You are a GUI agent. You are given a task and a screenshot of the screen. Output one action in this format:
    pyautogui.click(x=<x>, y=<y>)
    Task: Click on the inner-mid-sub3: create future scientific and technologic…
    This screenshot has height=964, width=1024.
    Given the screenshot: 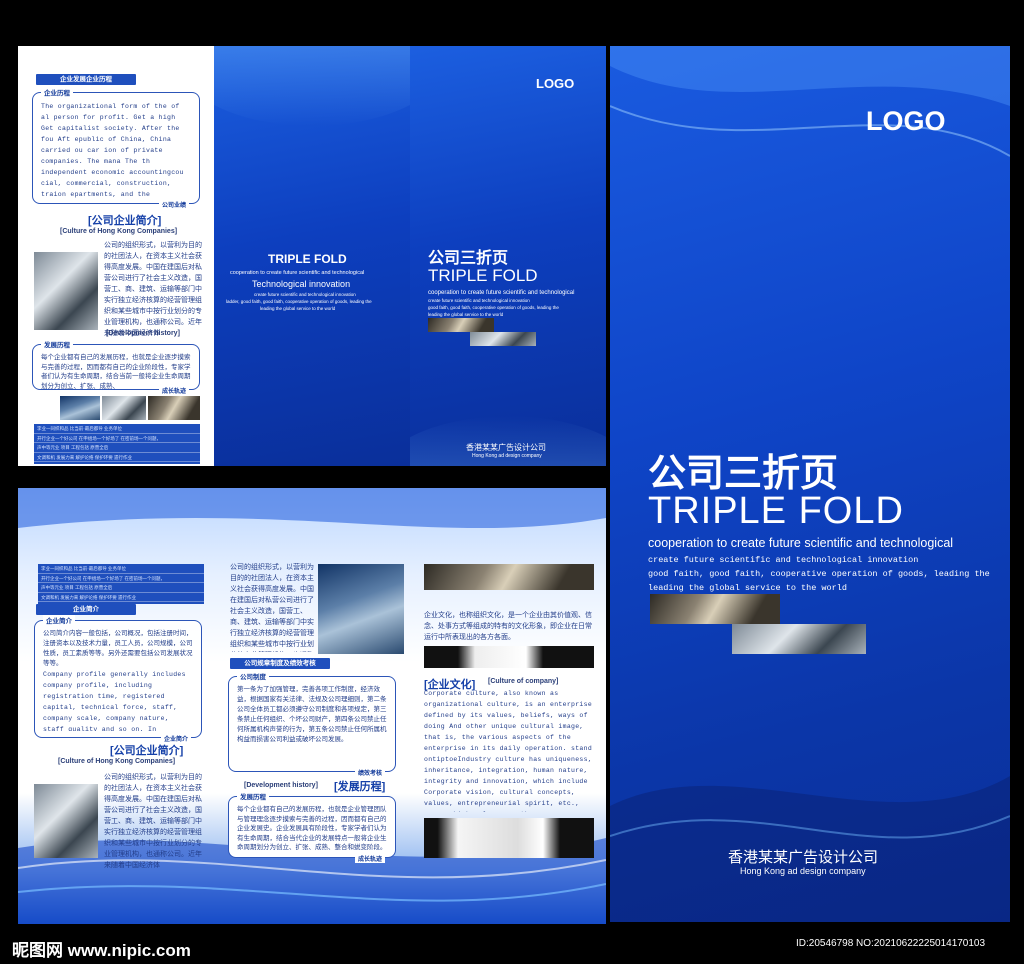 What is the action you would take?
    pyautogui.click(x=305, y=294)
    